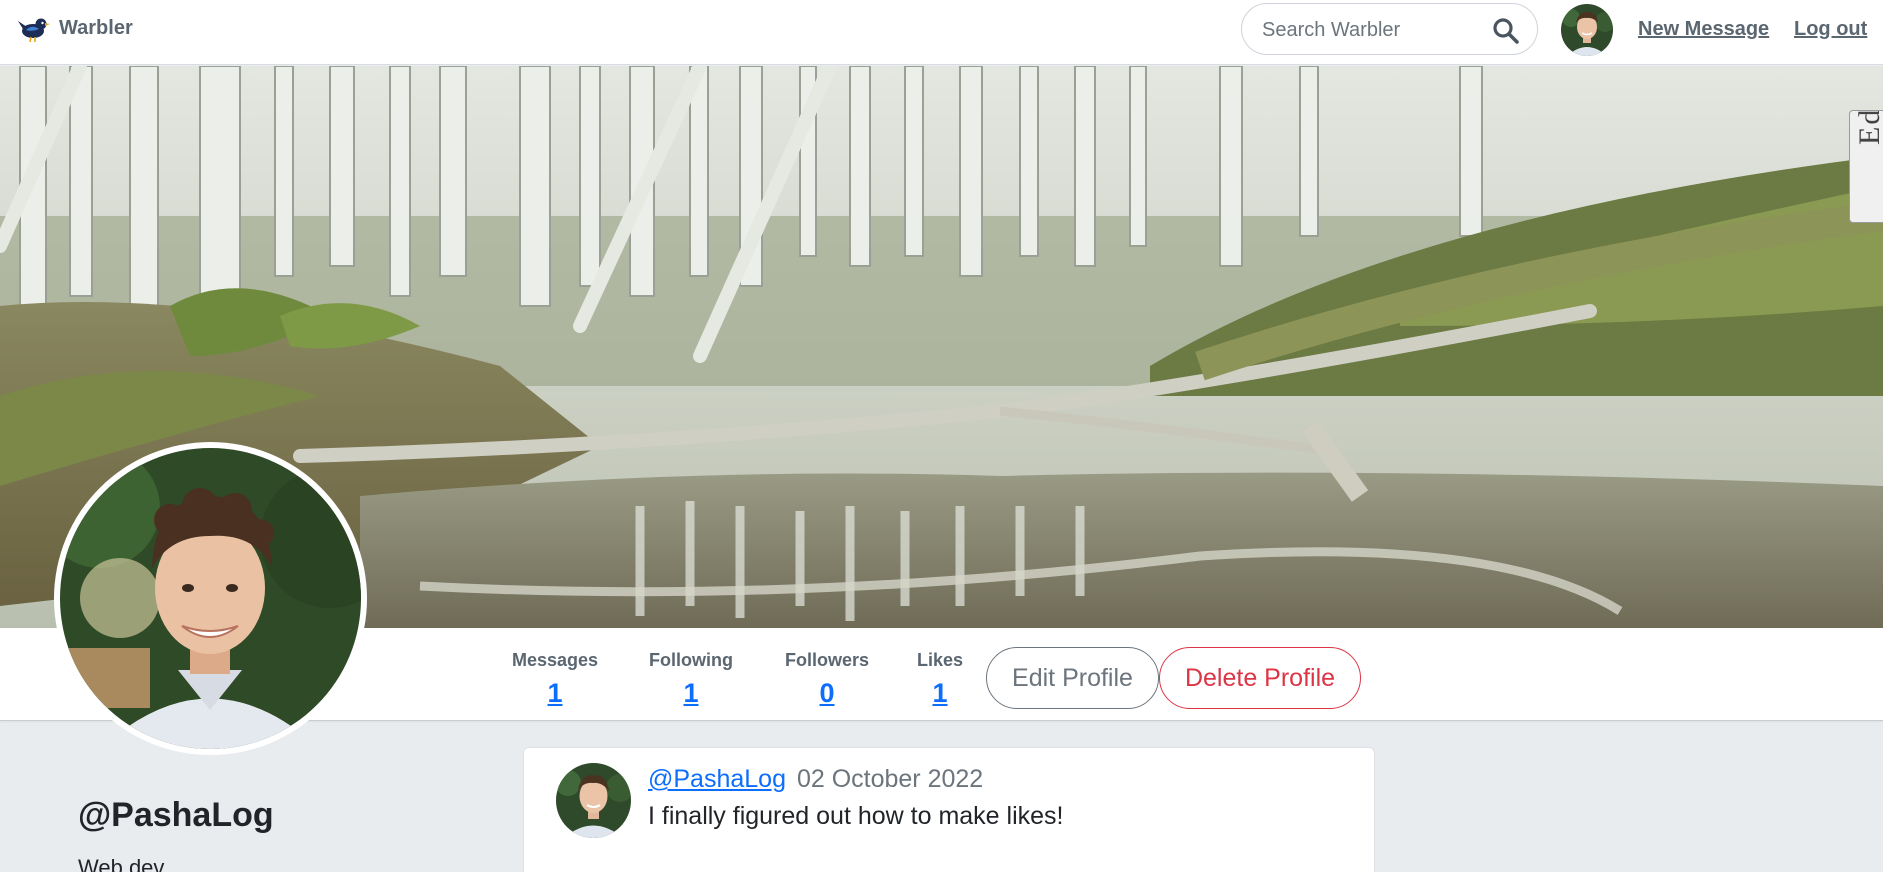 The width and height of the screenshot is (1883, 872). Describe the element at coordinates (1703, 29) in the screenshot. I see `new-message-link: New Message` at that location.